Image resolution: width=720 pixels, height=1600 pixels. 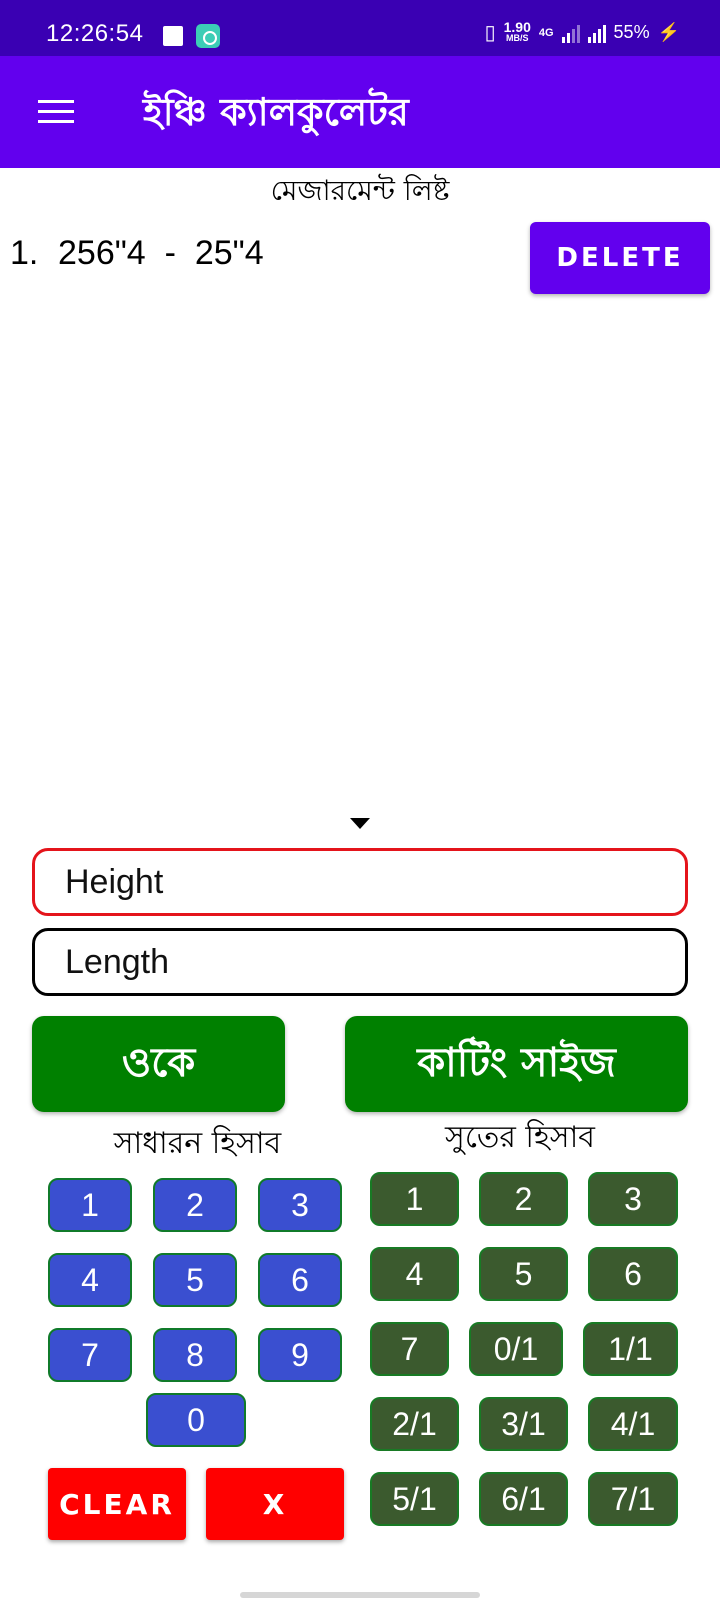 What do you see at coordinates (360, 190) in the screenshot?
I see `measurement-list-heading: মেজারমেন্ট লিষ্ট` at bounding box center [360, 190].